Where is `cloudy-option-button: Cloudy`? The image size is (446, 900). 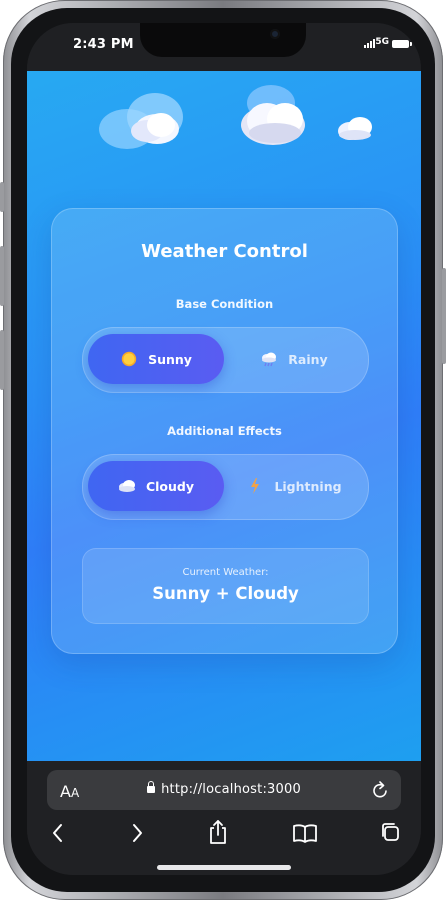 cloudy-option-button: Cloudy is located at coordinates (156, 486).